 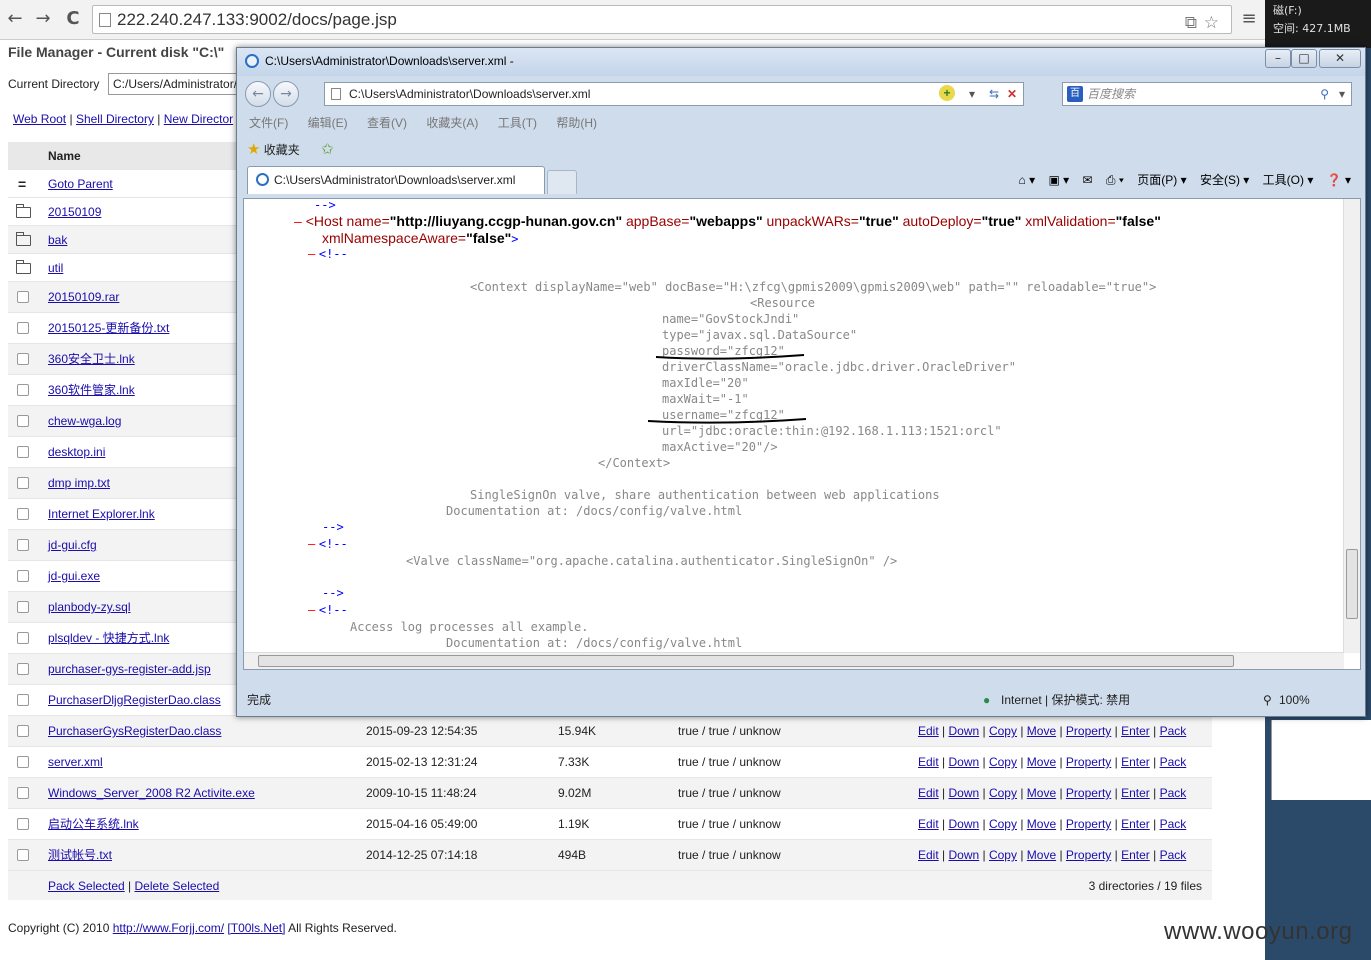 I want to click on cmd-tools: 工具(O) ▾, so click(x=1288, y=180).